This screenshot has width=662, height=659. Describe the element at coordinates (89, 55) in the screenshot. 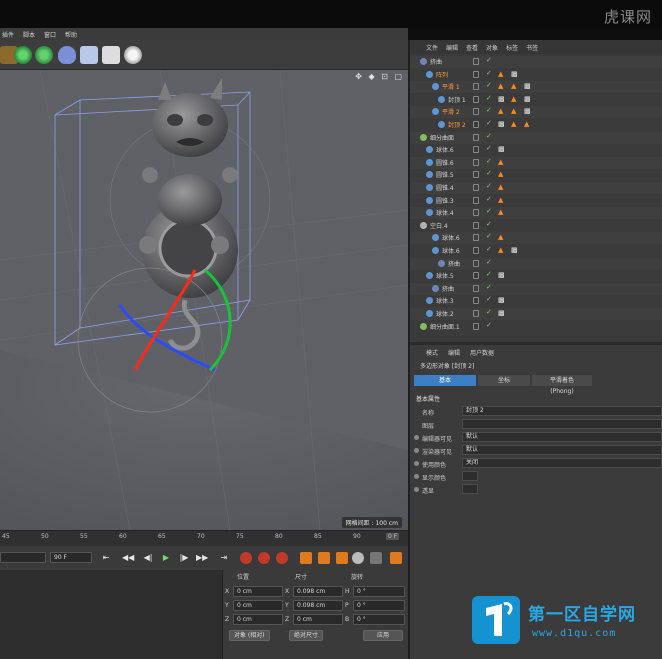

I see `scene-icon` at that location.